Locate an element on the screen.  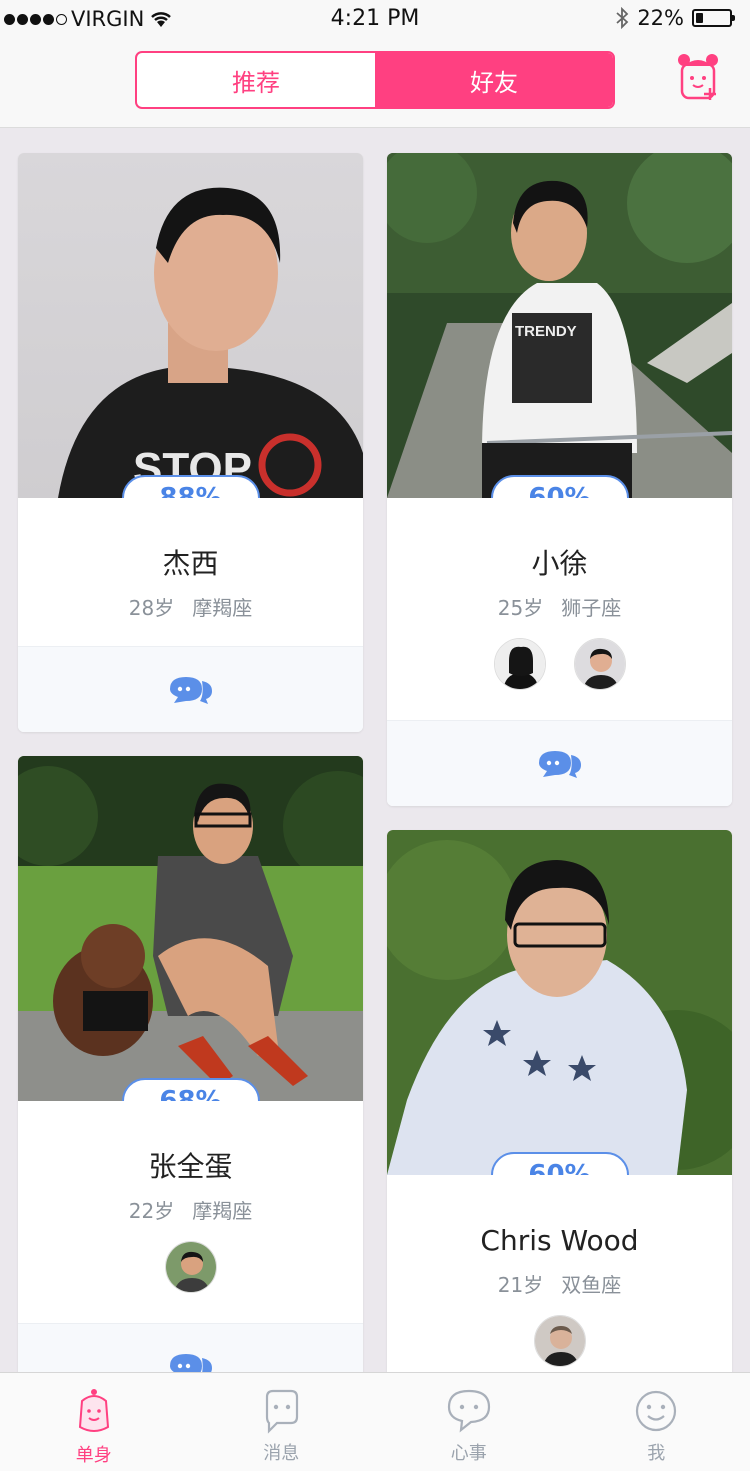
tab-heart-talk: 心事 is located at coordinates (469, 1422).